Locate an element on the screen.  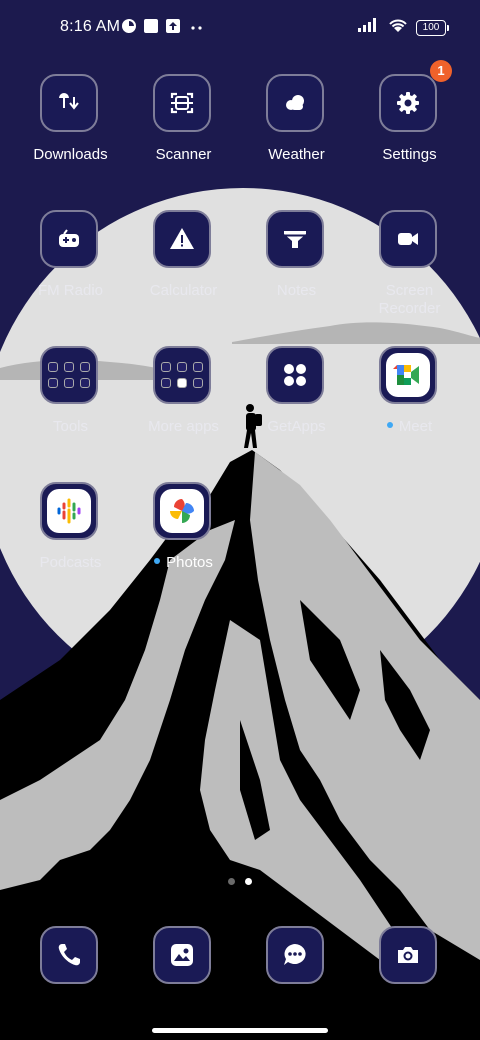
photos-icon is located at coordinates (182, 511).